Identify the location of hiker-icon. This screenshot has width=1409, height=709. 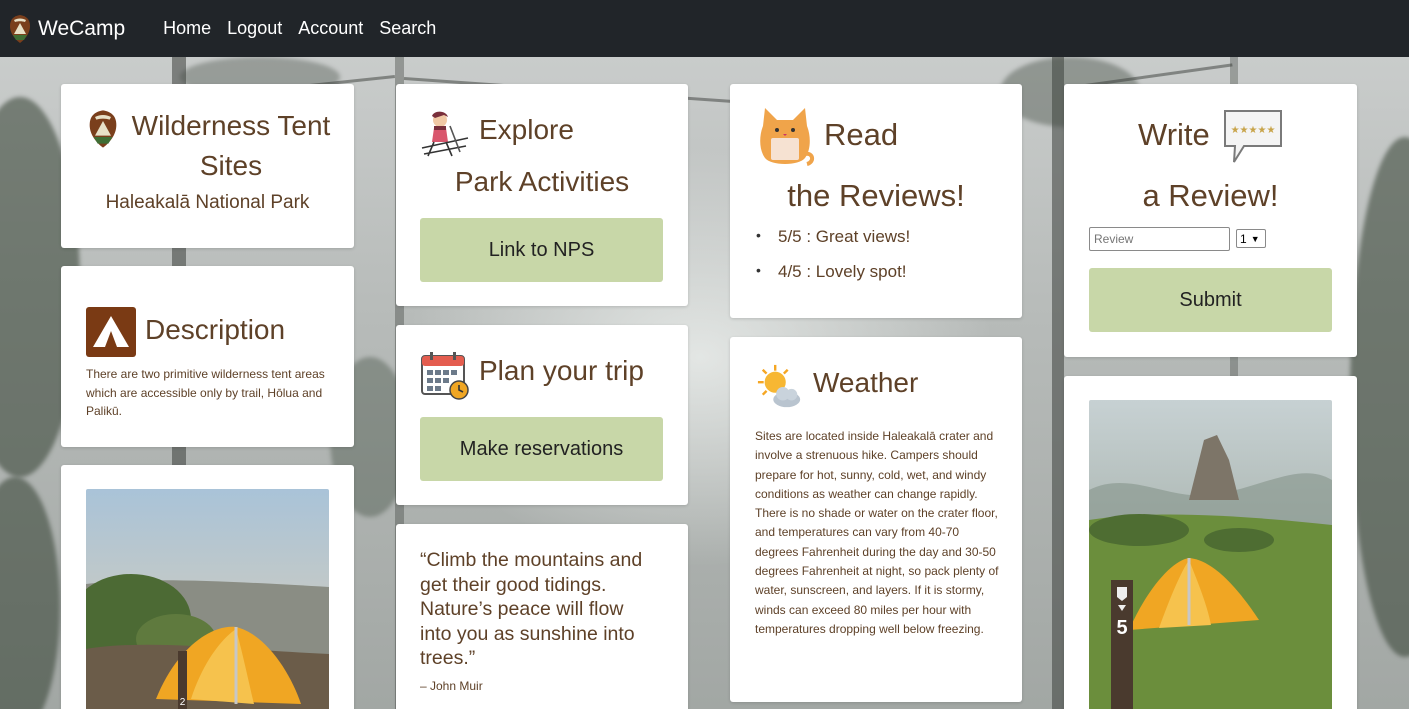
(445, 134).